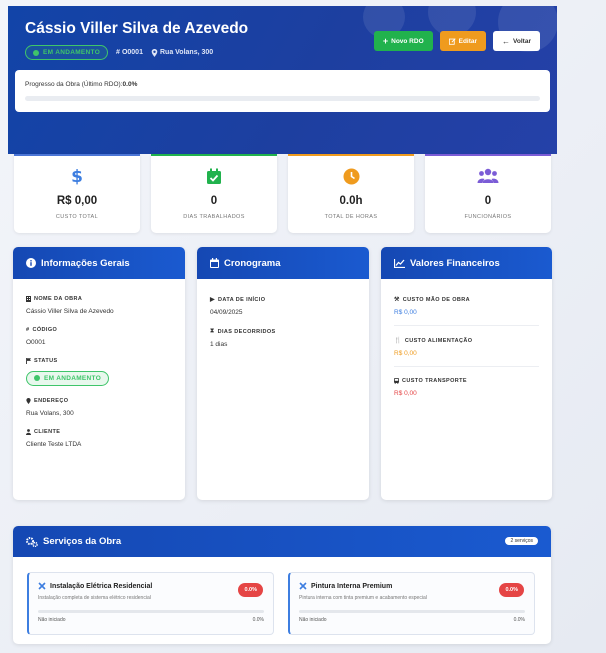  What do you see at coordinates (351, 201) in the screenshot?
I see `stat-value: 0.0h` at bounding box center [351, 201].